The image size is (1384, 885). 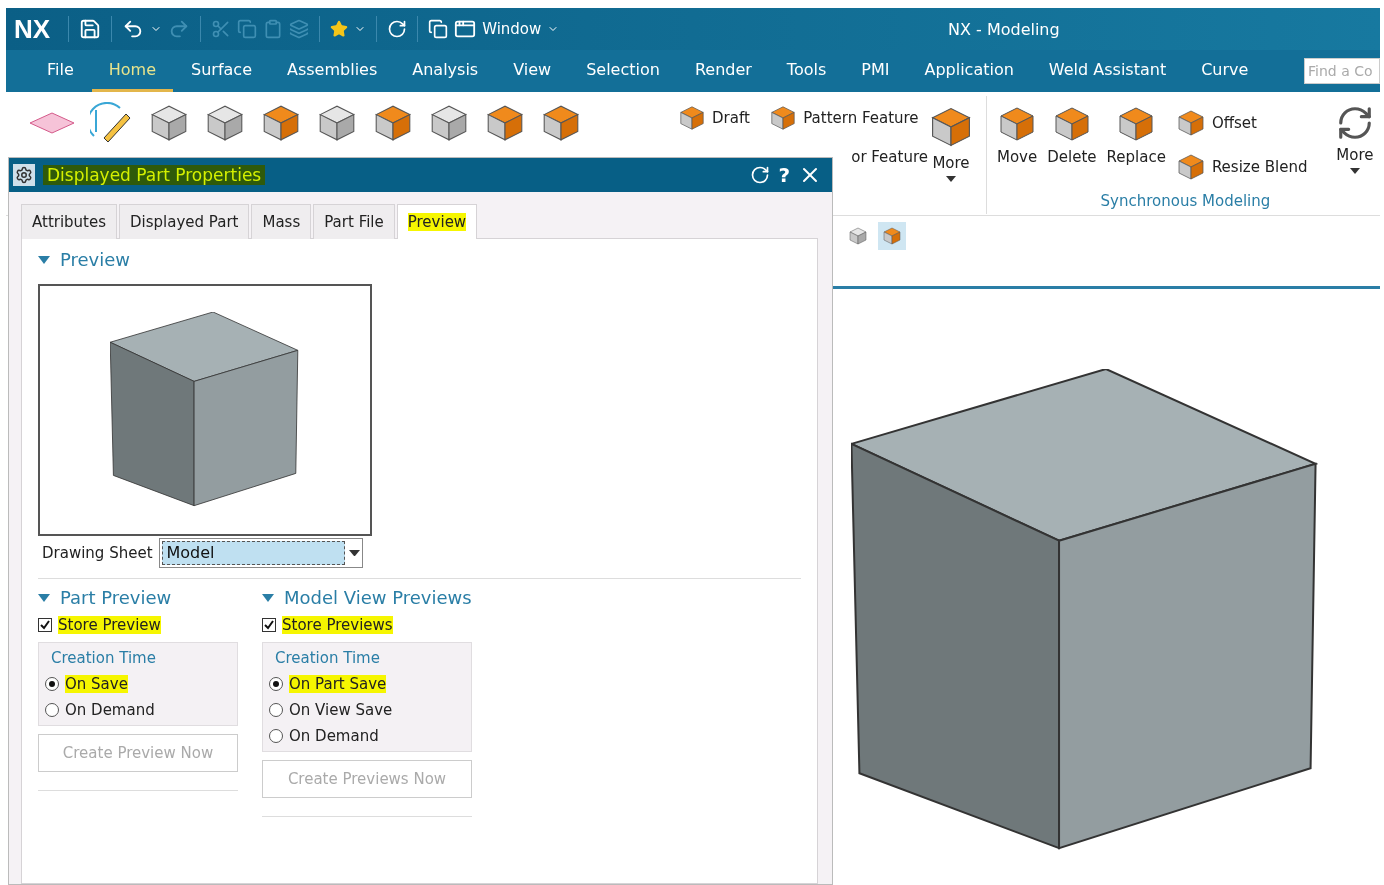 I want to click on drawing-sheet-dropdown: Model, so click(x=260, y=553).